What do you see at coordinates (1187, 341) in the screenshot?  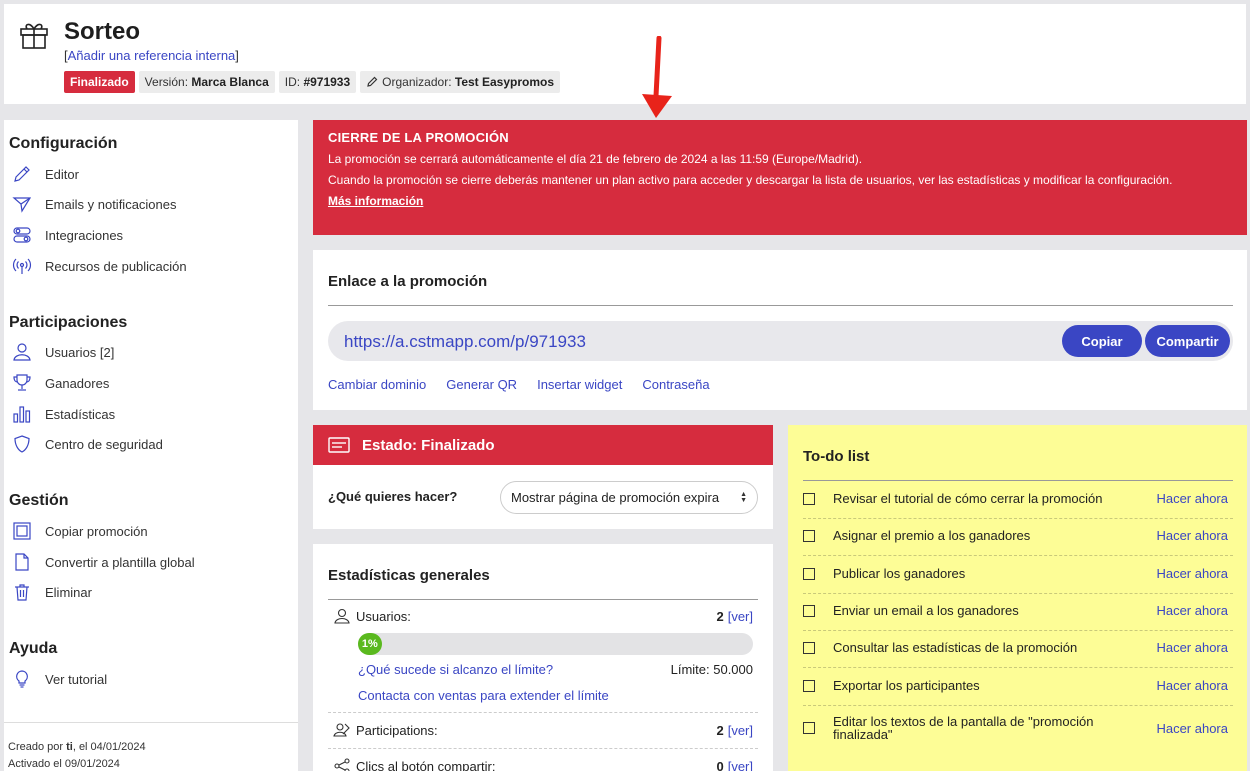 I see `share-button: Compartir` at bounding box center [1187, 341].